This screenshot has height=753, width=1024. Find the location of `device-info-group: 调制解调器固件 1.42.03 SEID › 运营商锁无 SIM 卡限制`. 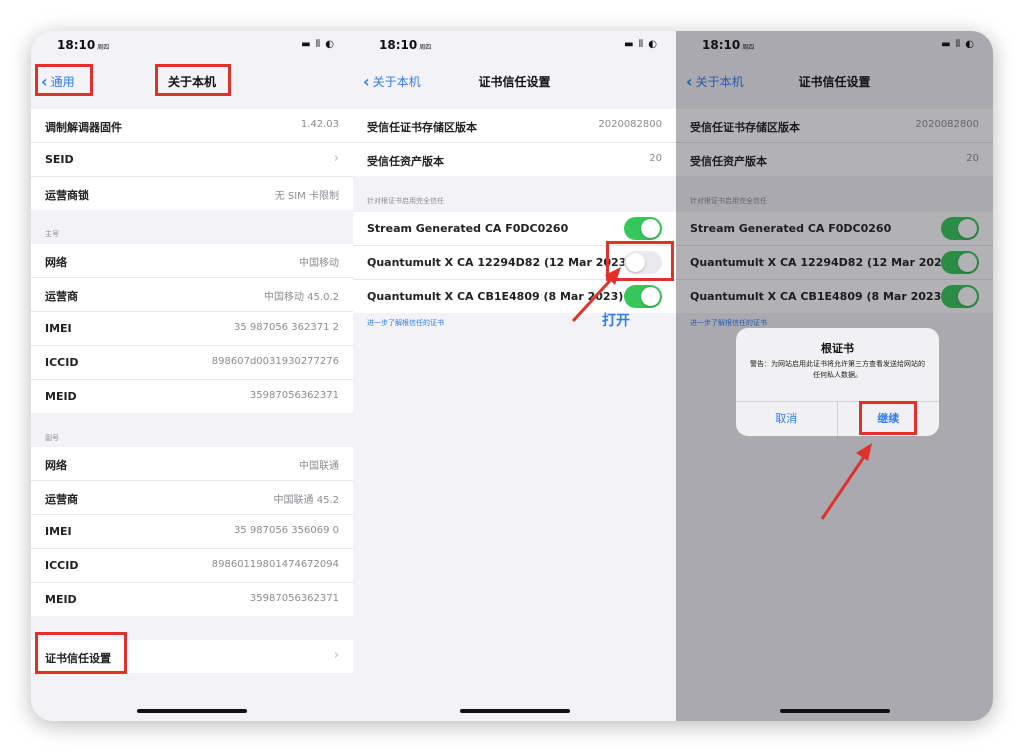

device-info-group: 调制解调器固件 1.42.03 SEID › 运营商锁无 SIM 卡限制 is located at coordinates (192, 159).